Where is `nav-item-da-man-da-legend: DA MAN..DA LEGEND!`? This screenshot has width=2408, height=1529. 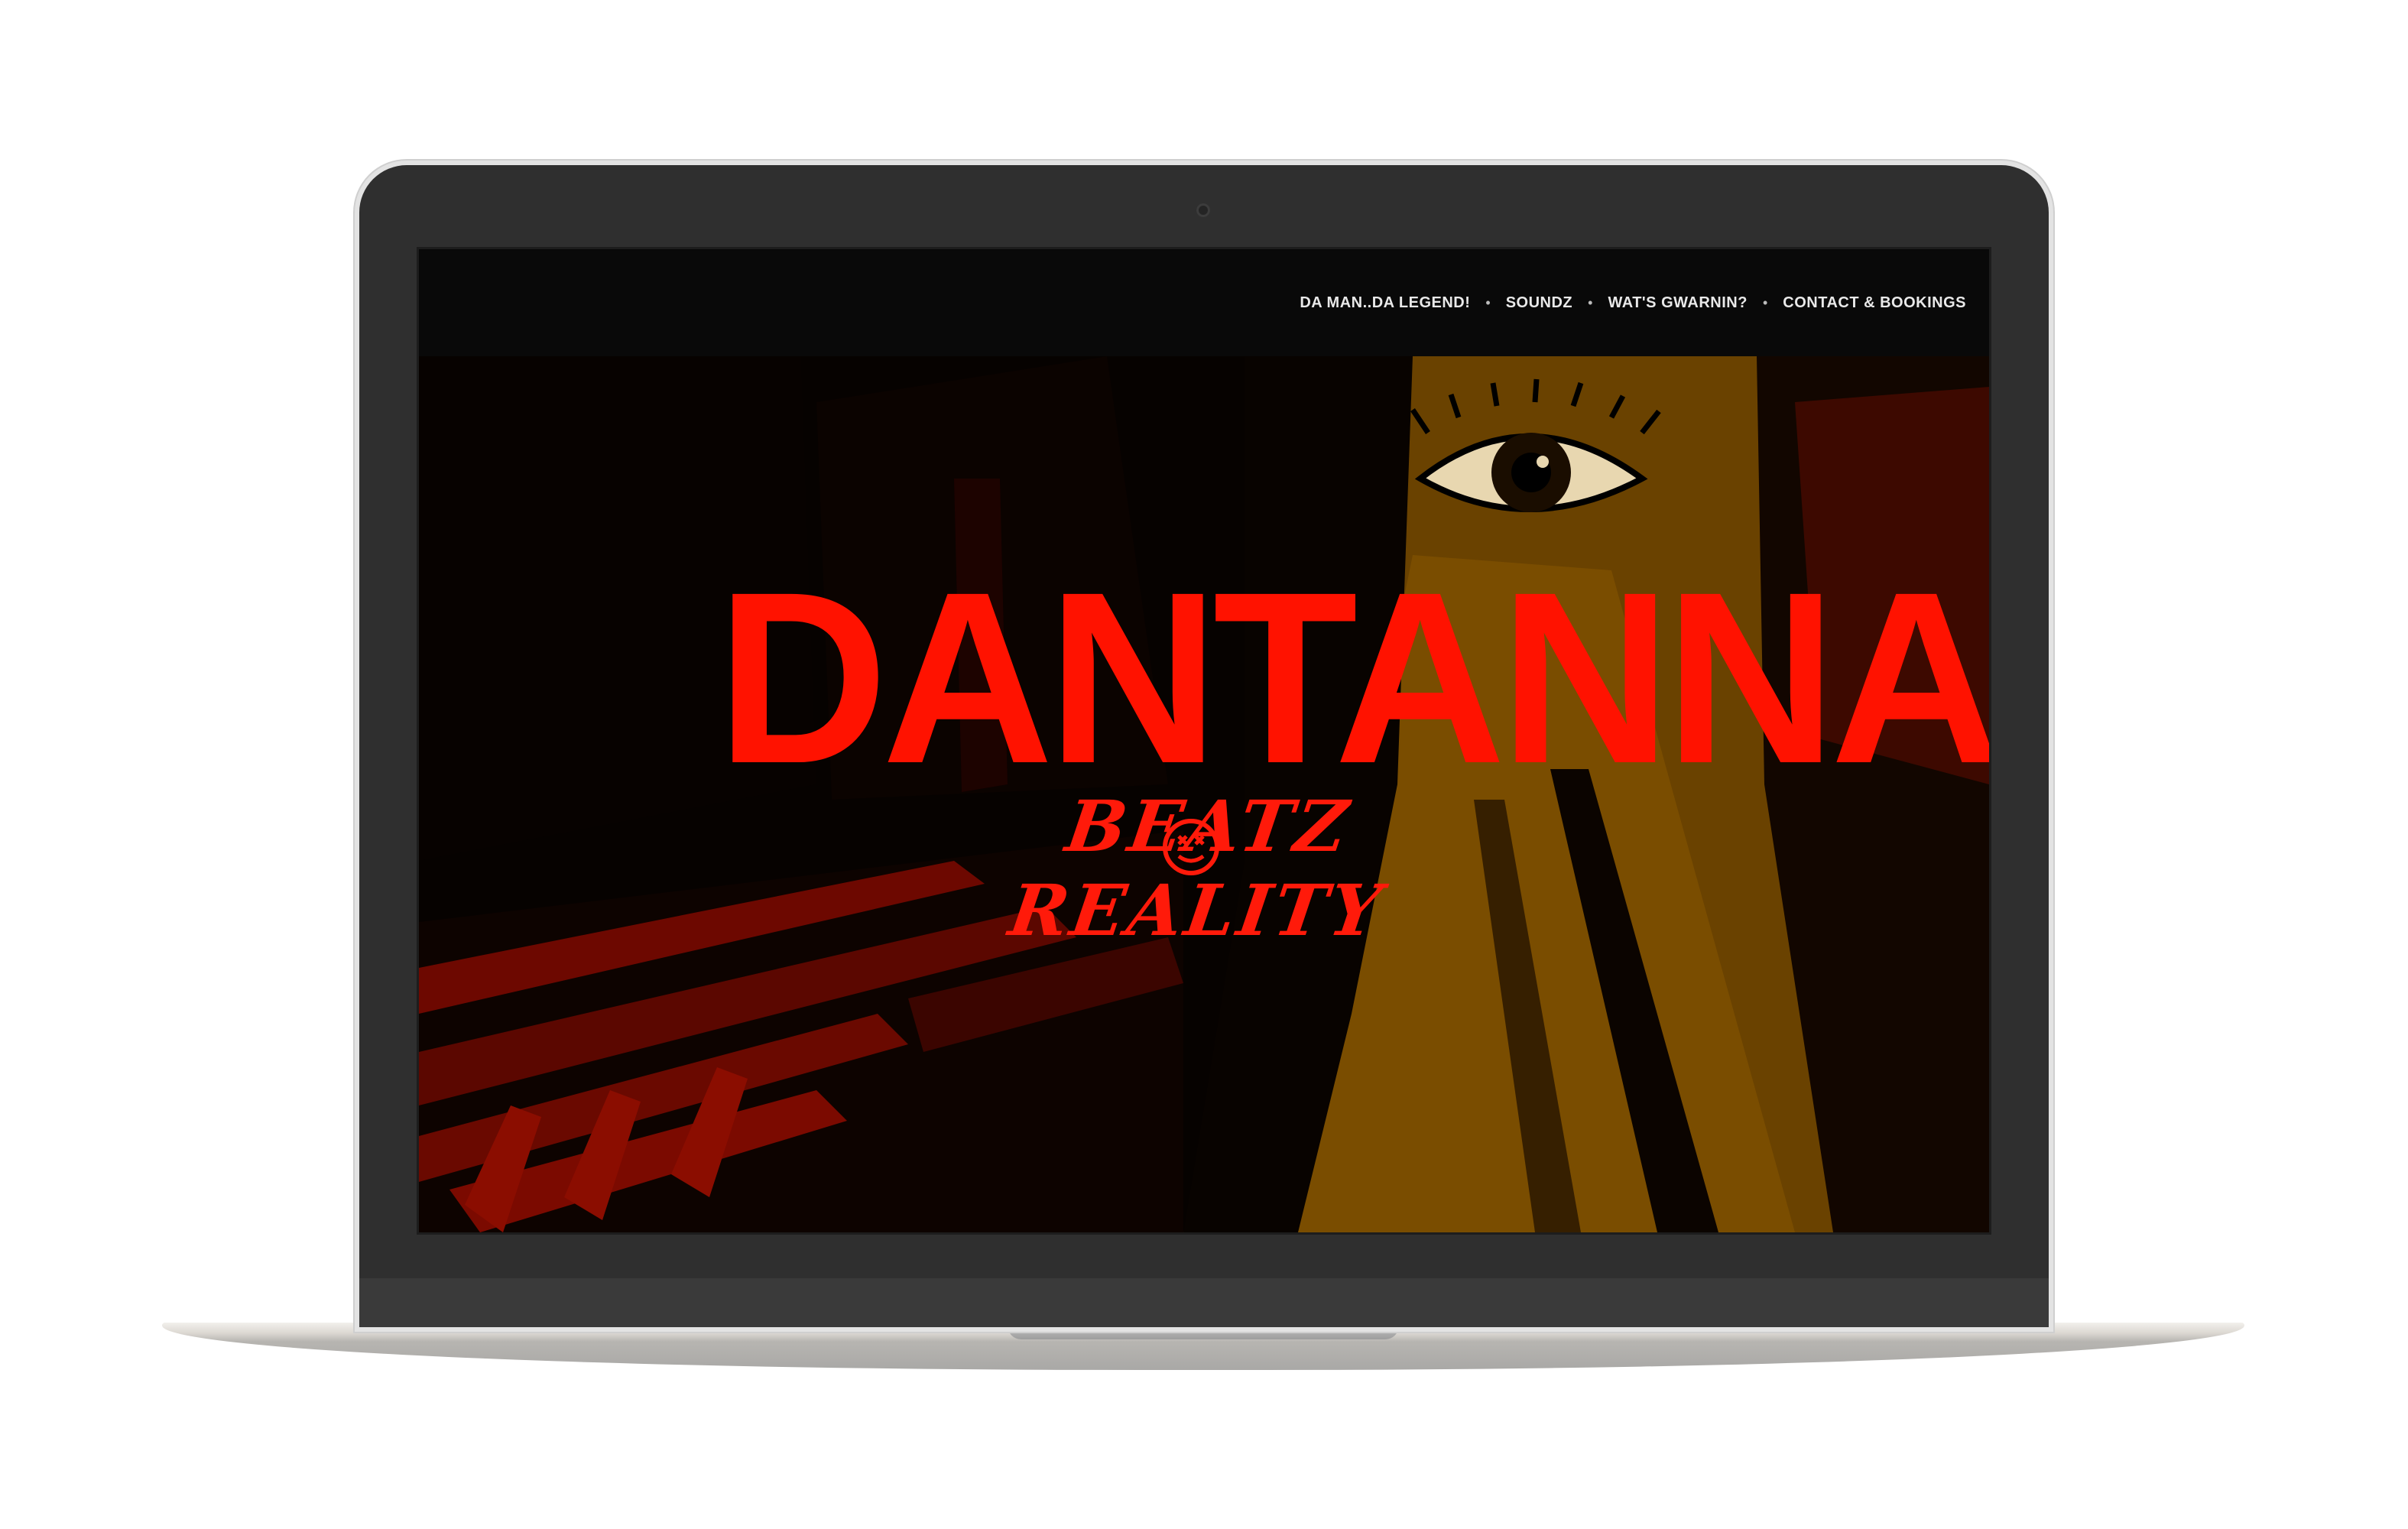 nav-item-da-man-da-legend: DA MAN..DA LEGEND! is located at coordinates (1385, 303).